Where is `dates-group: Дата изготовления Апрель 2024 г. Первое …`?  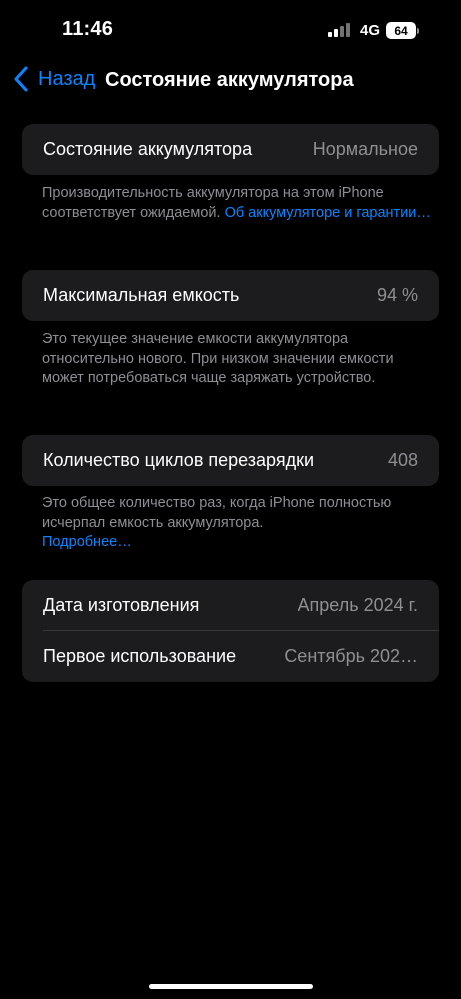
dates-group: Дата изготовления Апрель 2024 г. Первое … is located at coordinates (230, 631).